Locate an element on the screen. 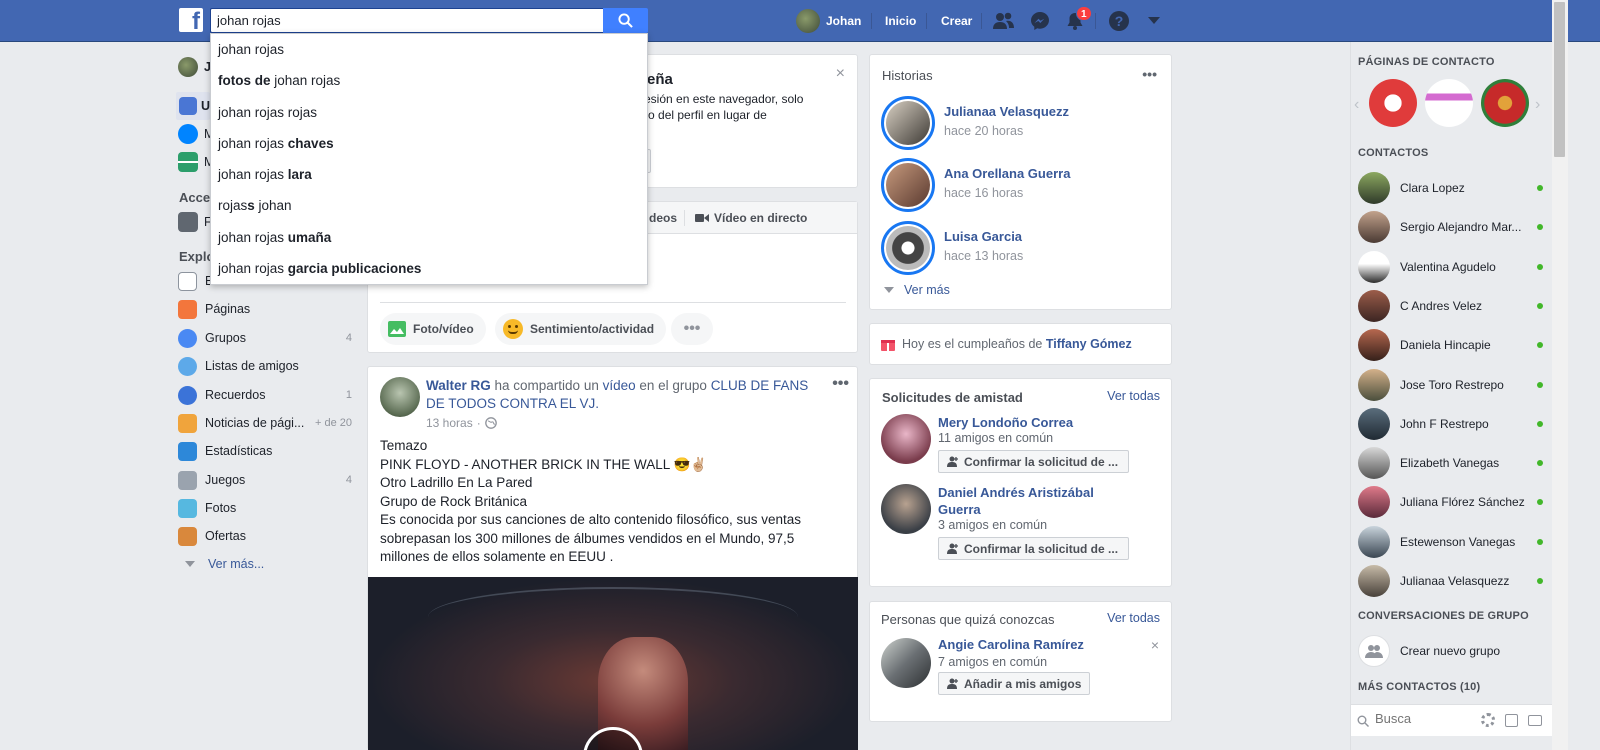 The image size is (1600, 750). create-group-button: Crear nuevo grupo is located at coordinates (1450, 651).